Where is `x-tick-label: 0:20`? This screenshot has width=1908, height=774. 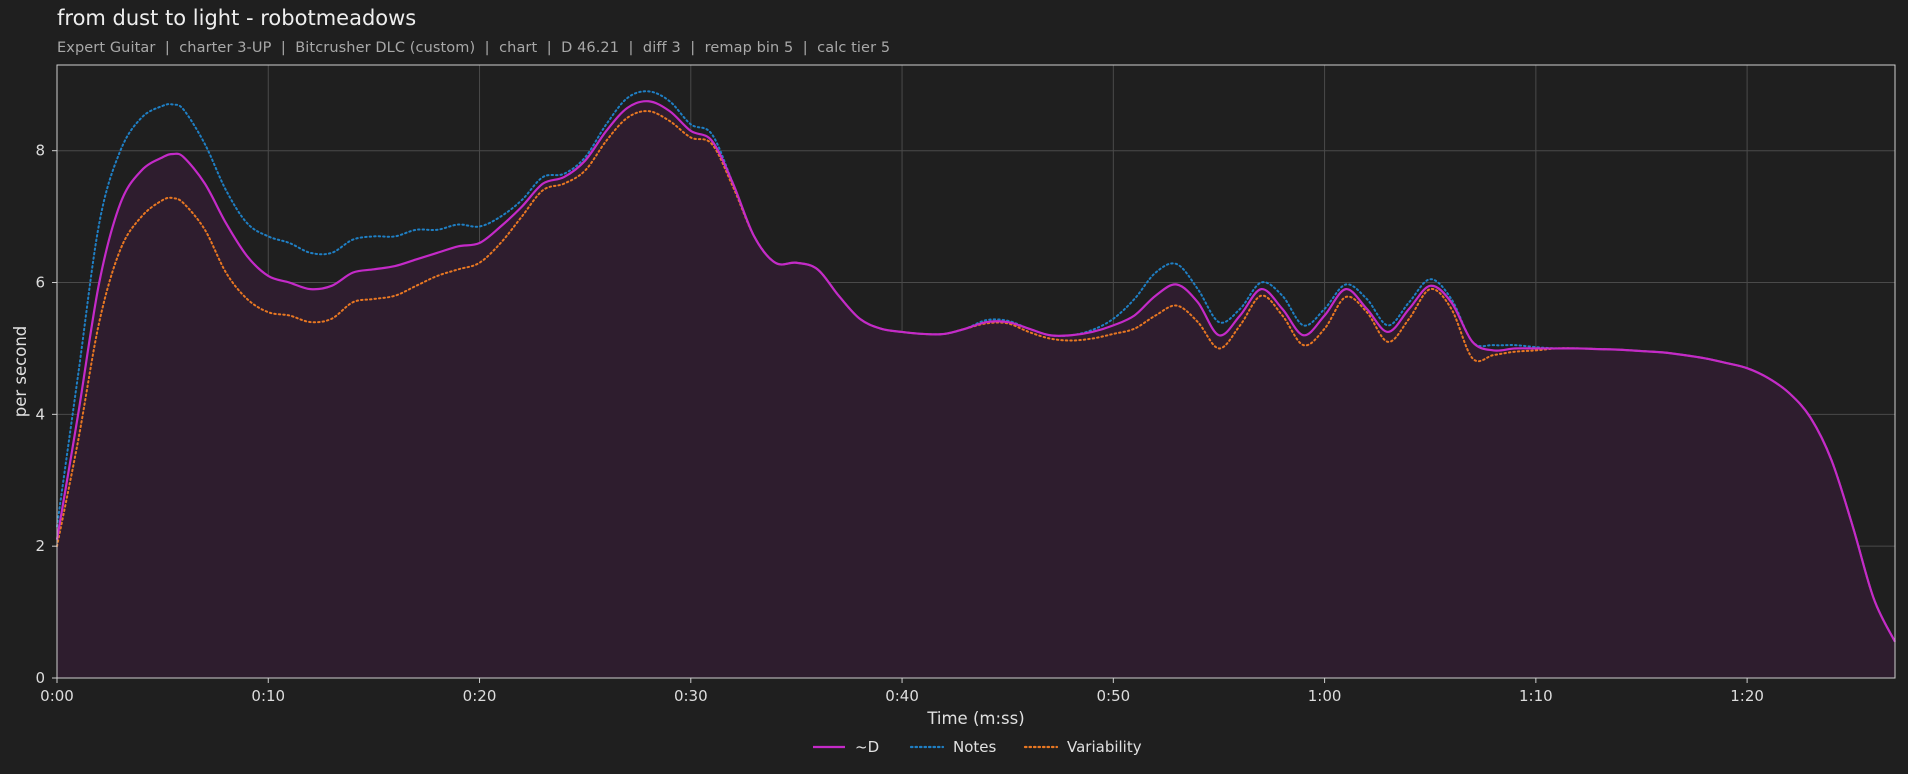 x-tick-label: 0:20 is located at coordinates (480, 696).